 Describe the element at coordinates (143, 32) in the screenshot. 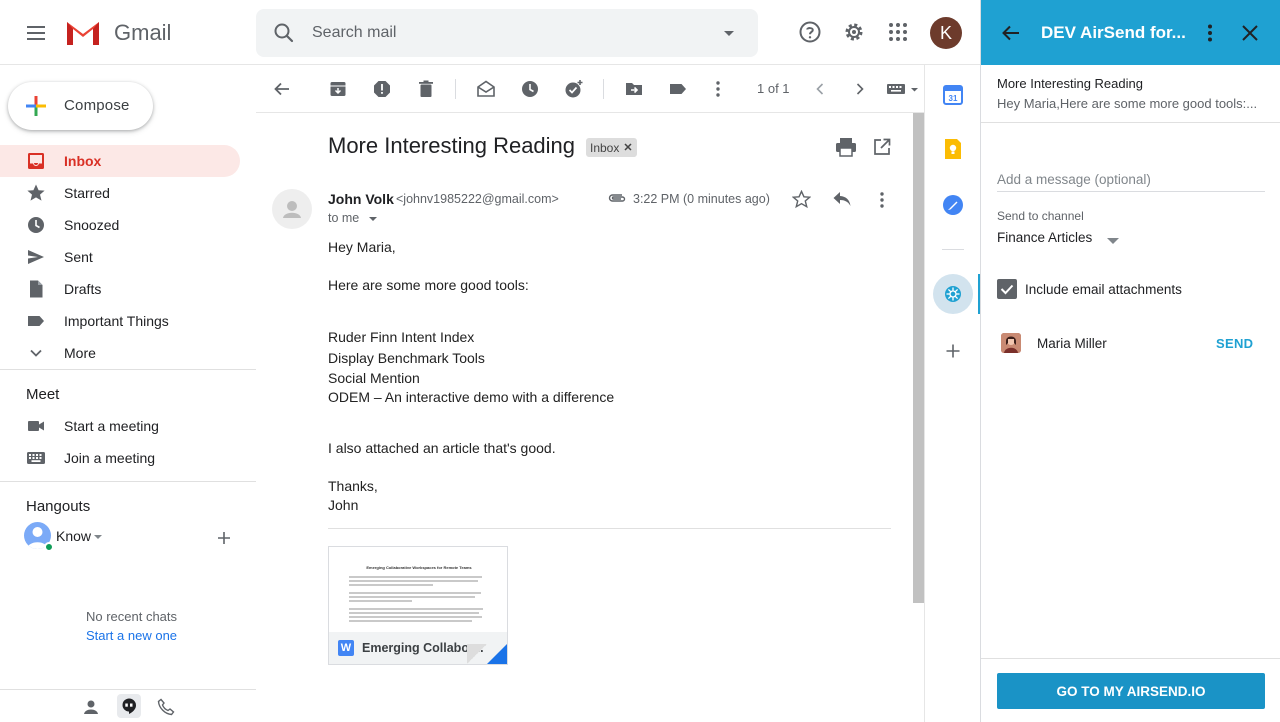

I see `app-name: Gmail` at that location.